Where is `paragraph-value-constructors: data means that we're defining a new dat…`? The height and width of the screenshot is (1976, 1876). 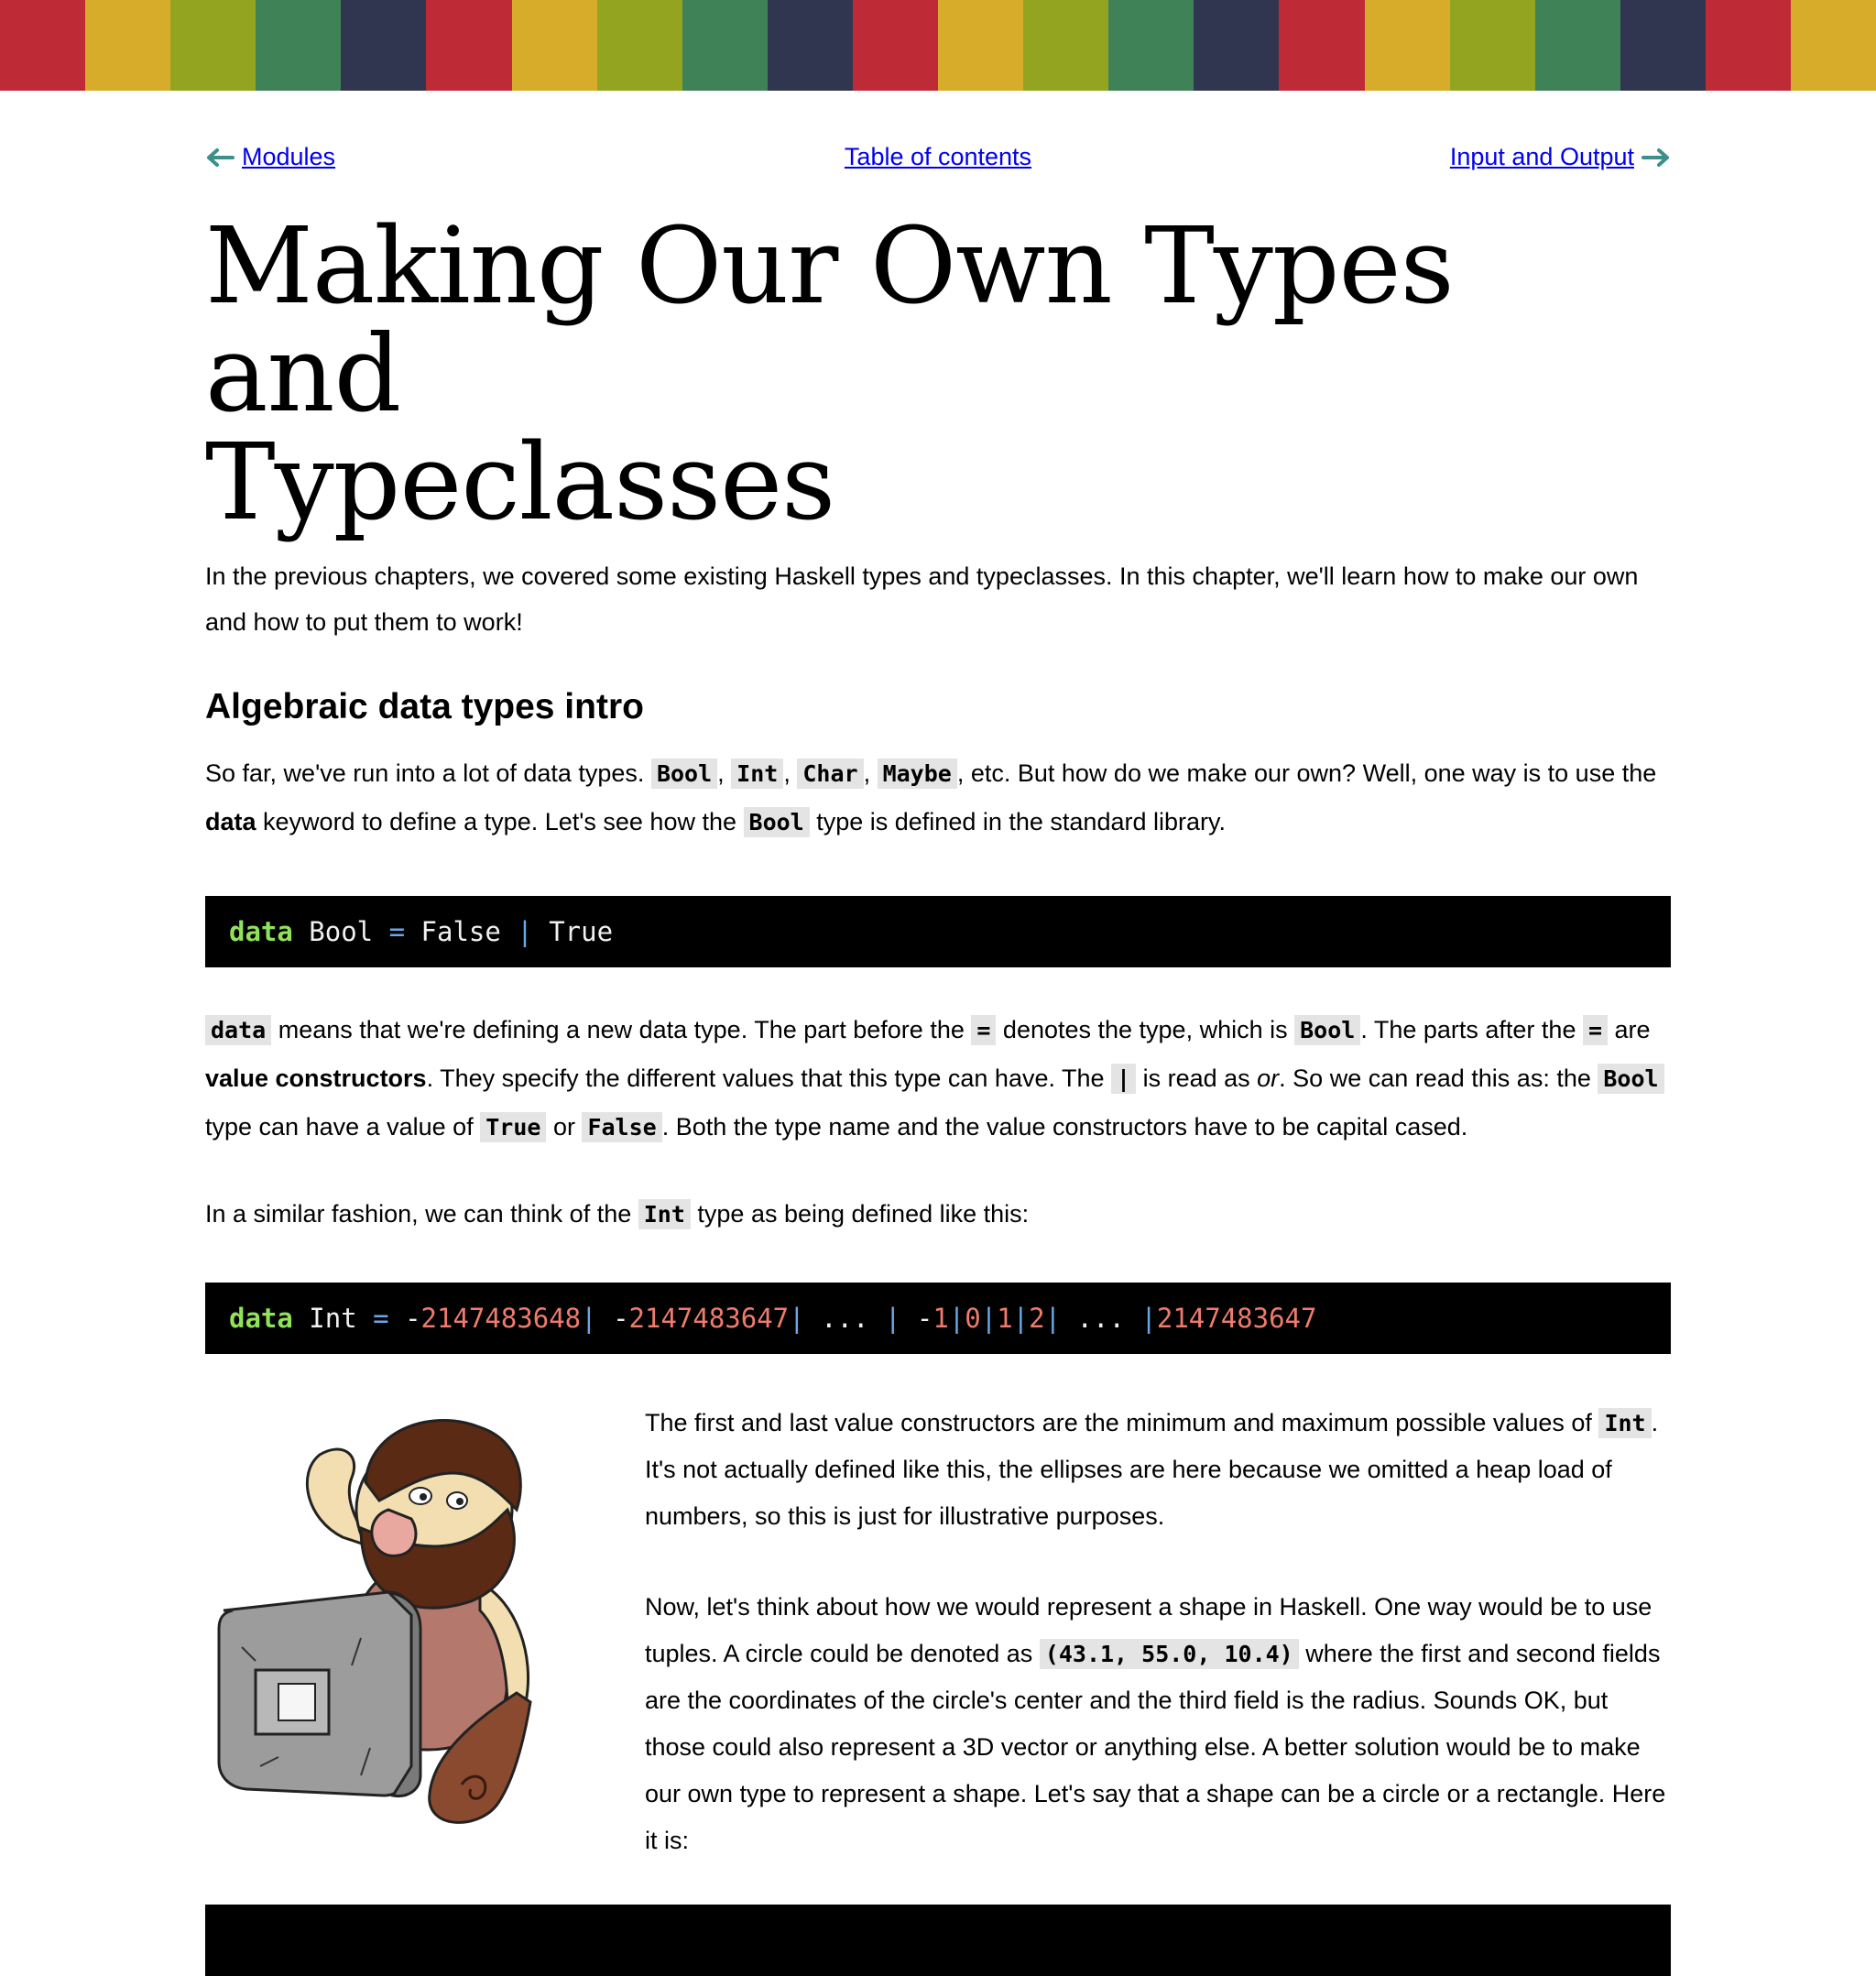 paragraph-value-constructors: data means that we're defining a new dat… is located at coordinates (938, 1079).